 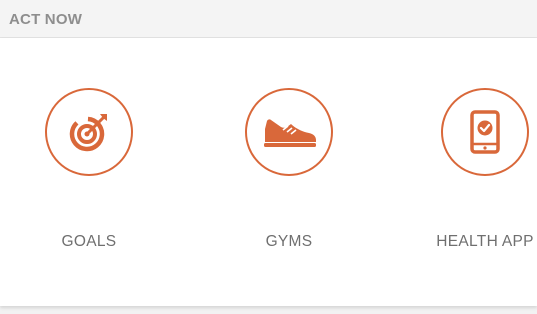 What do you see at coordinates (89, 241) in the screenshot?
I see `goals-label: GOALS` at bounding box center [89, 241].